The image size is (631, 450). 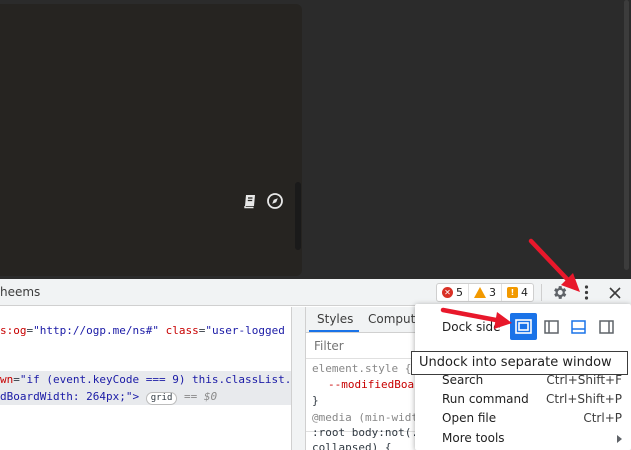 I want to click on arrow-to-undock-icon, so click(x=476, y=318).